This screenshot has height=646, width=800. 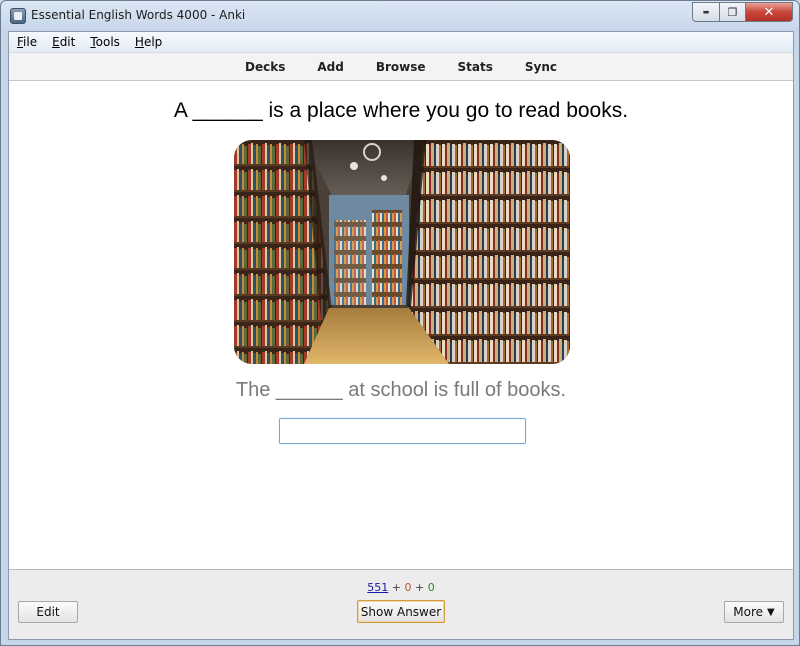 I want to click on toolbar-sync: Sync, so click(x=541, y=67).